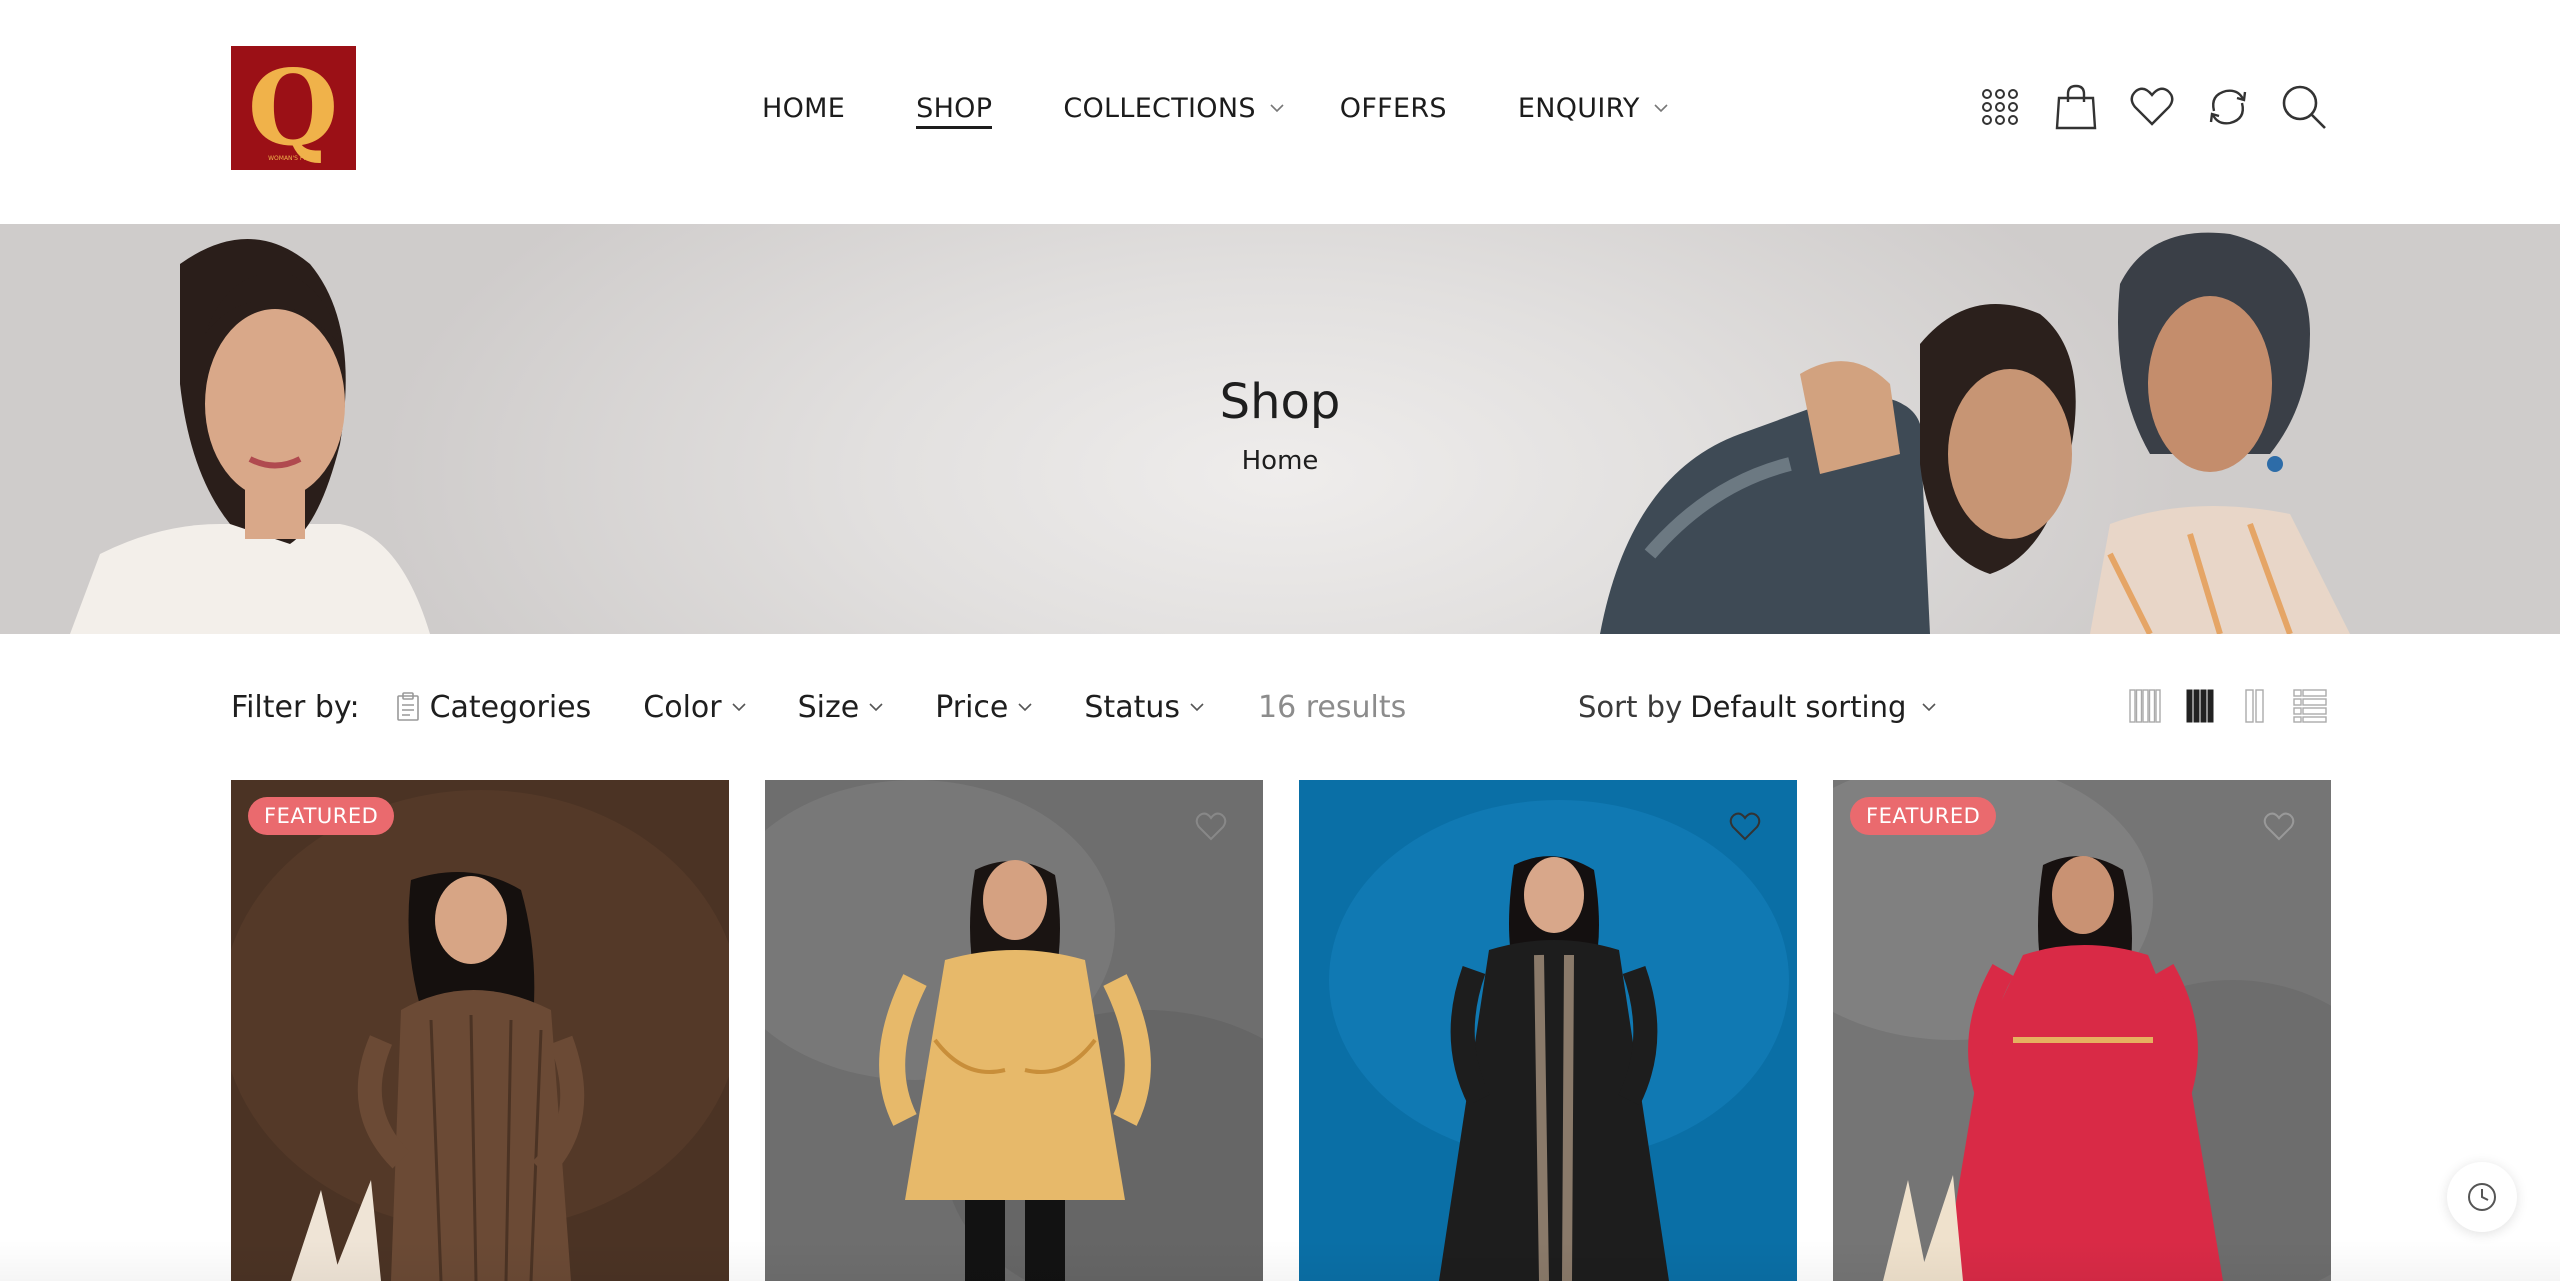 This screenshot has width=2560, height=1281. Describe the element at coordinates (510, 707) in the screenshot. I see `filter-categories-label: Categories` at that location.